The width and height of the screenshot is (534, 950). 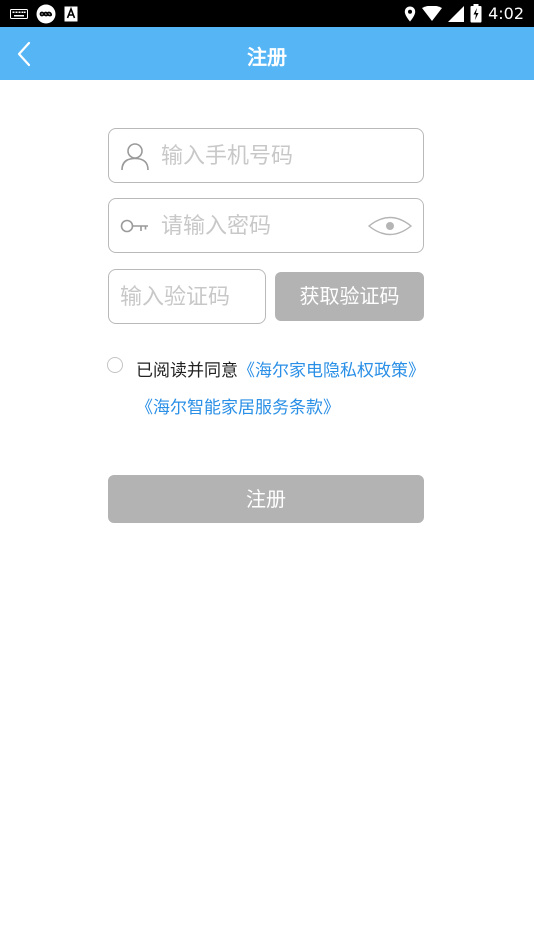 What do you see at coordinates (456, 13) in the screenshot?
I see `signal-icon` at bounding box center [456, 13].